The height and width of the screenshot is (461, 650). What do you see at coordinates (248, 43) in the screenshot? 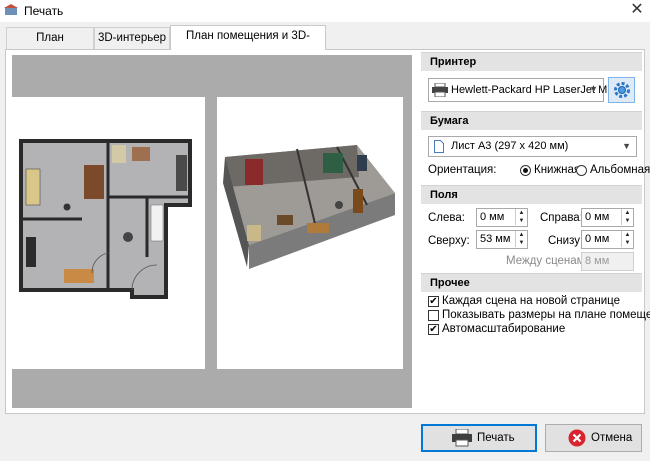
I see `tab-plan-and-3d: План помещения и 3D-интерьер` at bounding box center [248, 43].